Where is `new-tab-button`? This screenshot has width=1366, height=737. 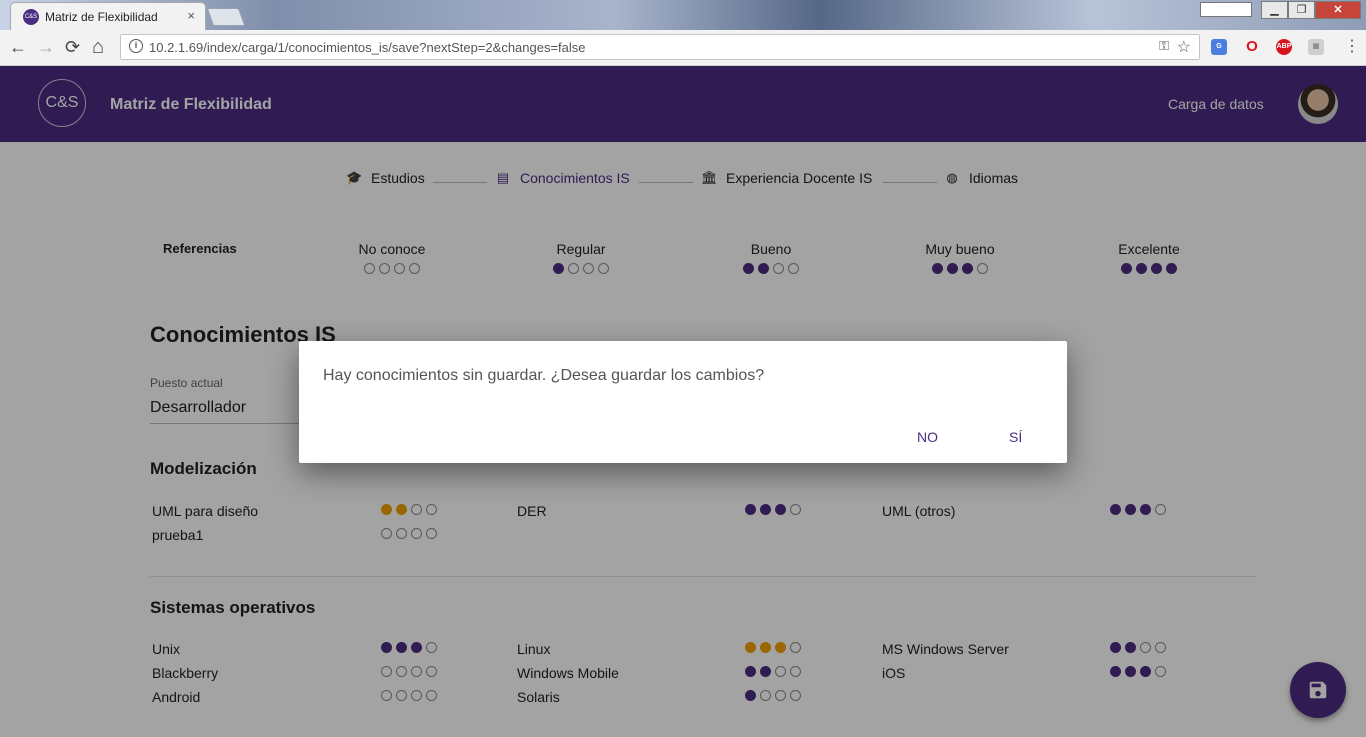 new-tab-button is located at coordinates (226, 17).